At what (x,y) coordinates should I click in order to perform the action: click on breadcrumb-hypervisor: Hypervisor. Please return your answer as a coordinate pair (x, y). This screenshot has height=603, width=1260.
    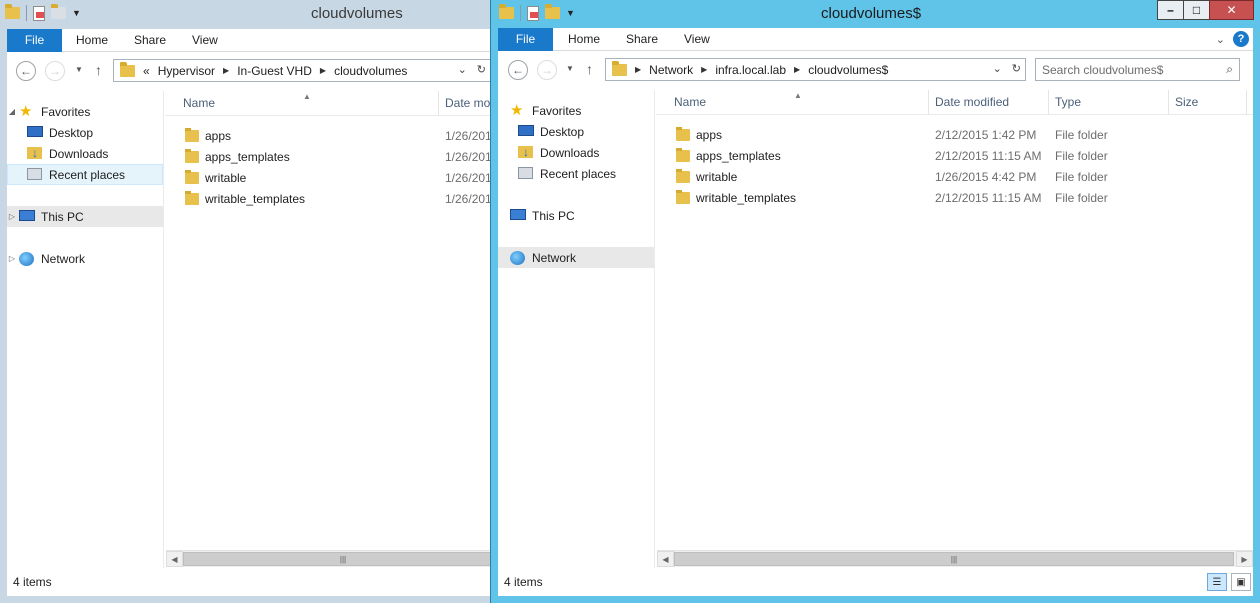
    Looking at the image, I should click on (186, 71).